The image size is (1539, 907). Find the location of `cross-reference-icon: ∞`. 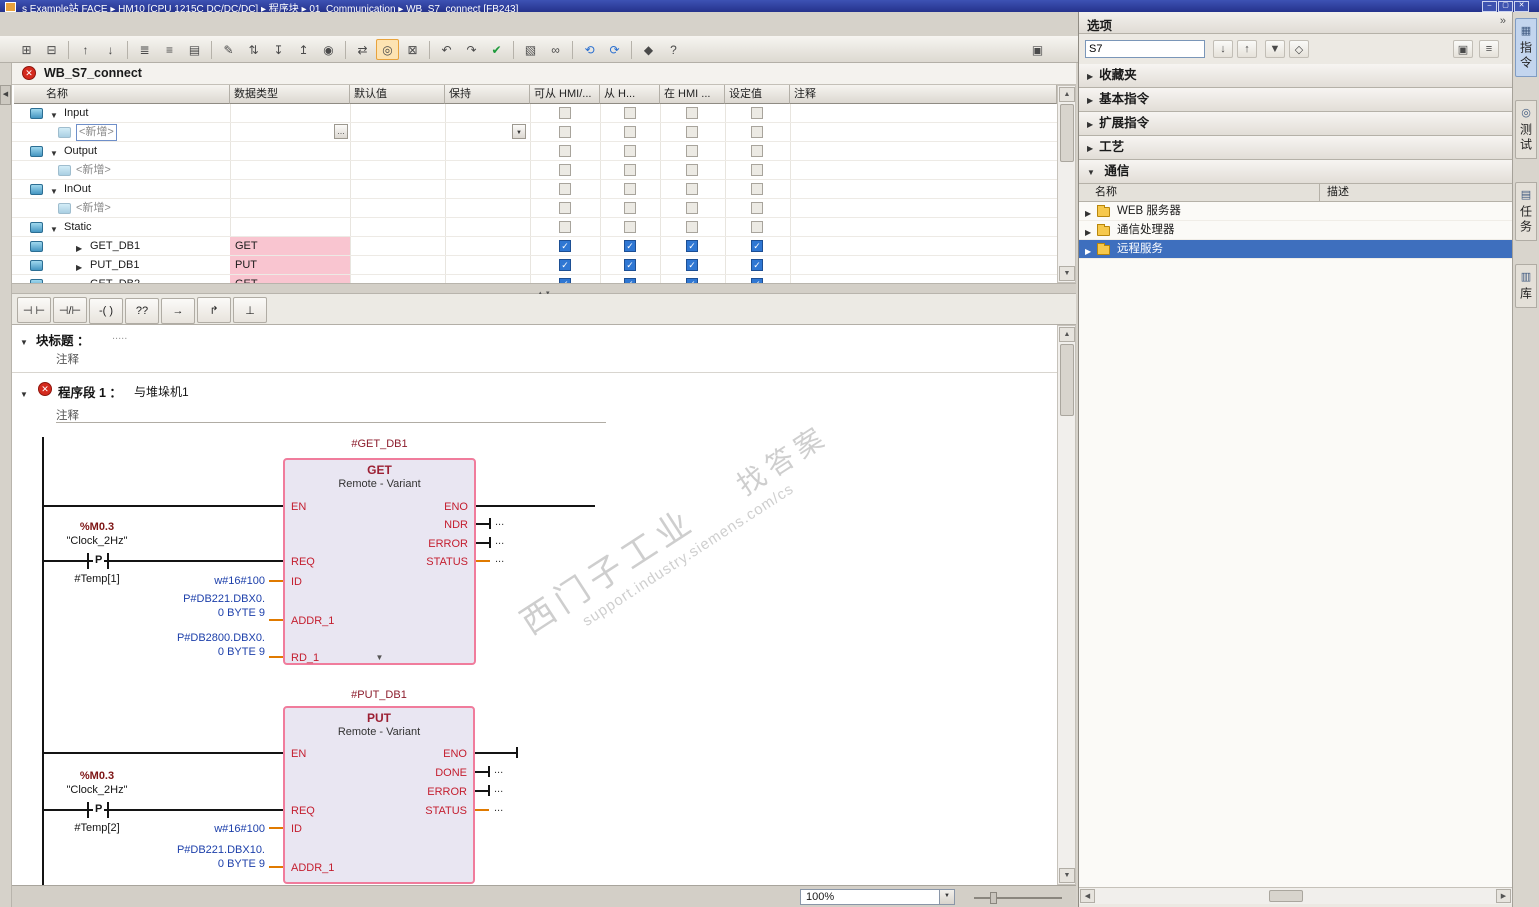

cross-reference-icon: ∞ is located at coordinates (555, 49).